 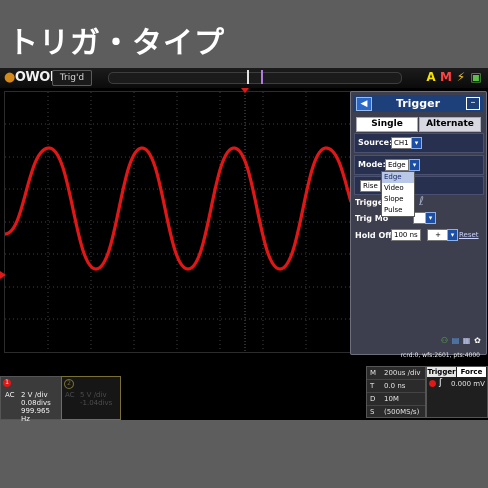 What do you see at coordinates (441, 383) in the screenshot?
I see `rising-edge-icon: ʃ` at bounding box center [441, 383].